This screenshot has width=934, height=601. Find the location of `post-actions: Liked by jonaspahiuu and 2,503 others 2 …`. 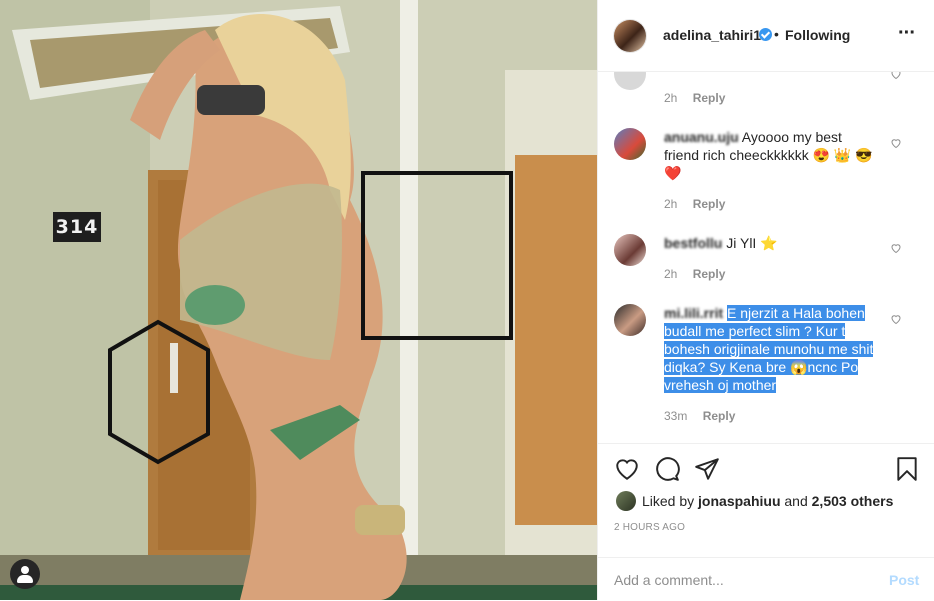

post-actions: Liked by jonaspahiuu and 2,503 others 2 … is located at coordinates (766, 521).